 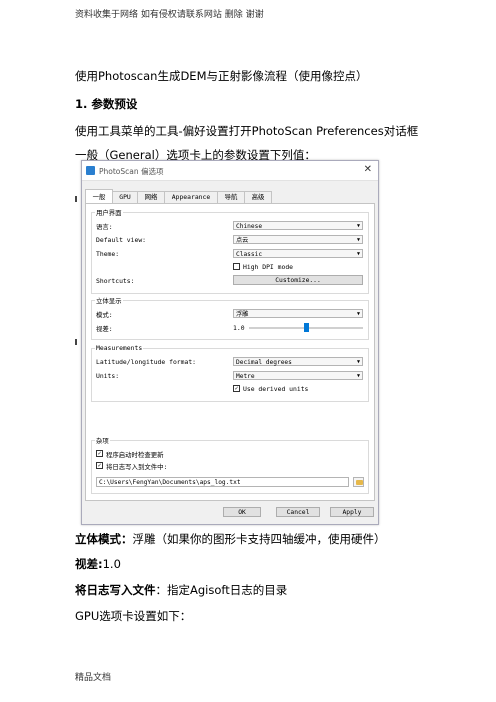 What do you see at coordinates (298, 225) in the screenshot?
I see `language-select: Chinese ▼` at bounding box center [298, 225].